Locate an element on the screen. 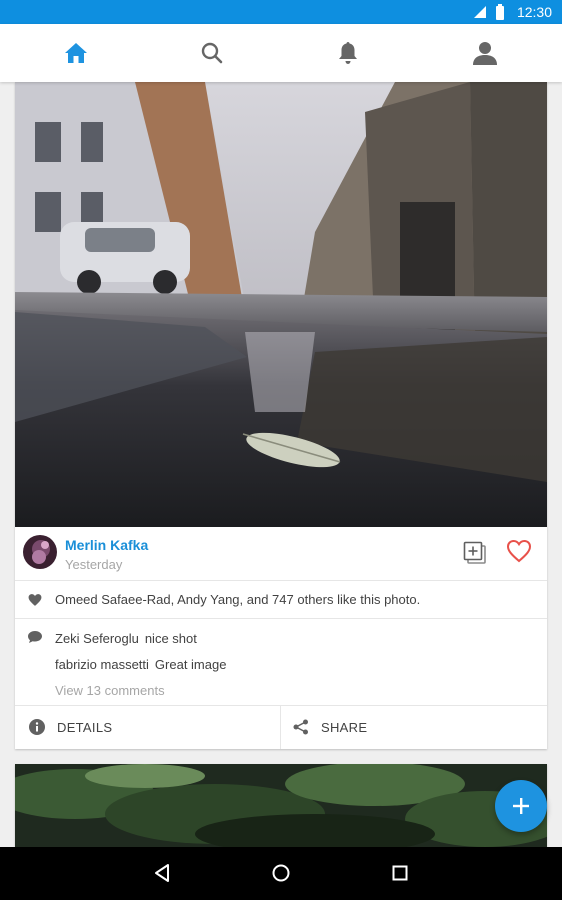  comment-icon is located at coordinates (35, 637).